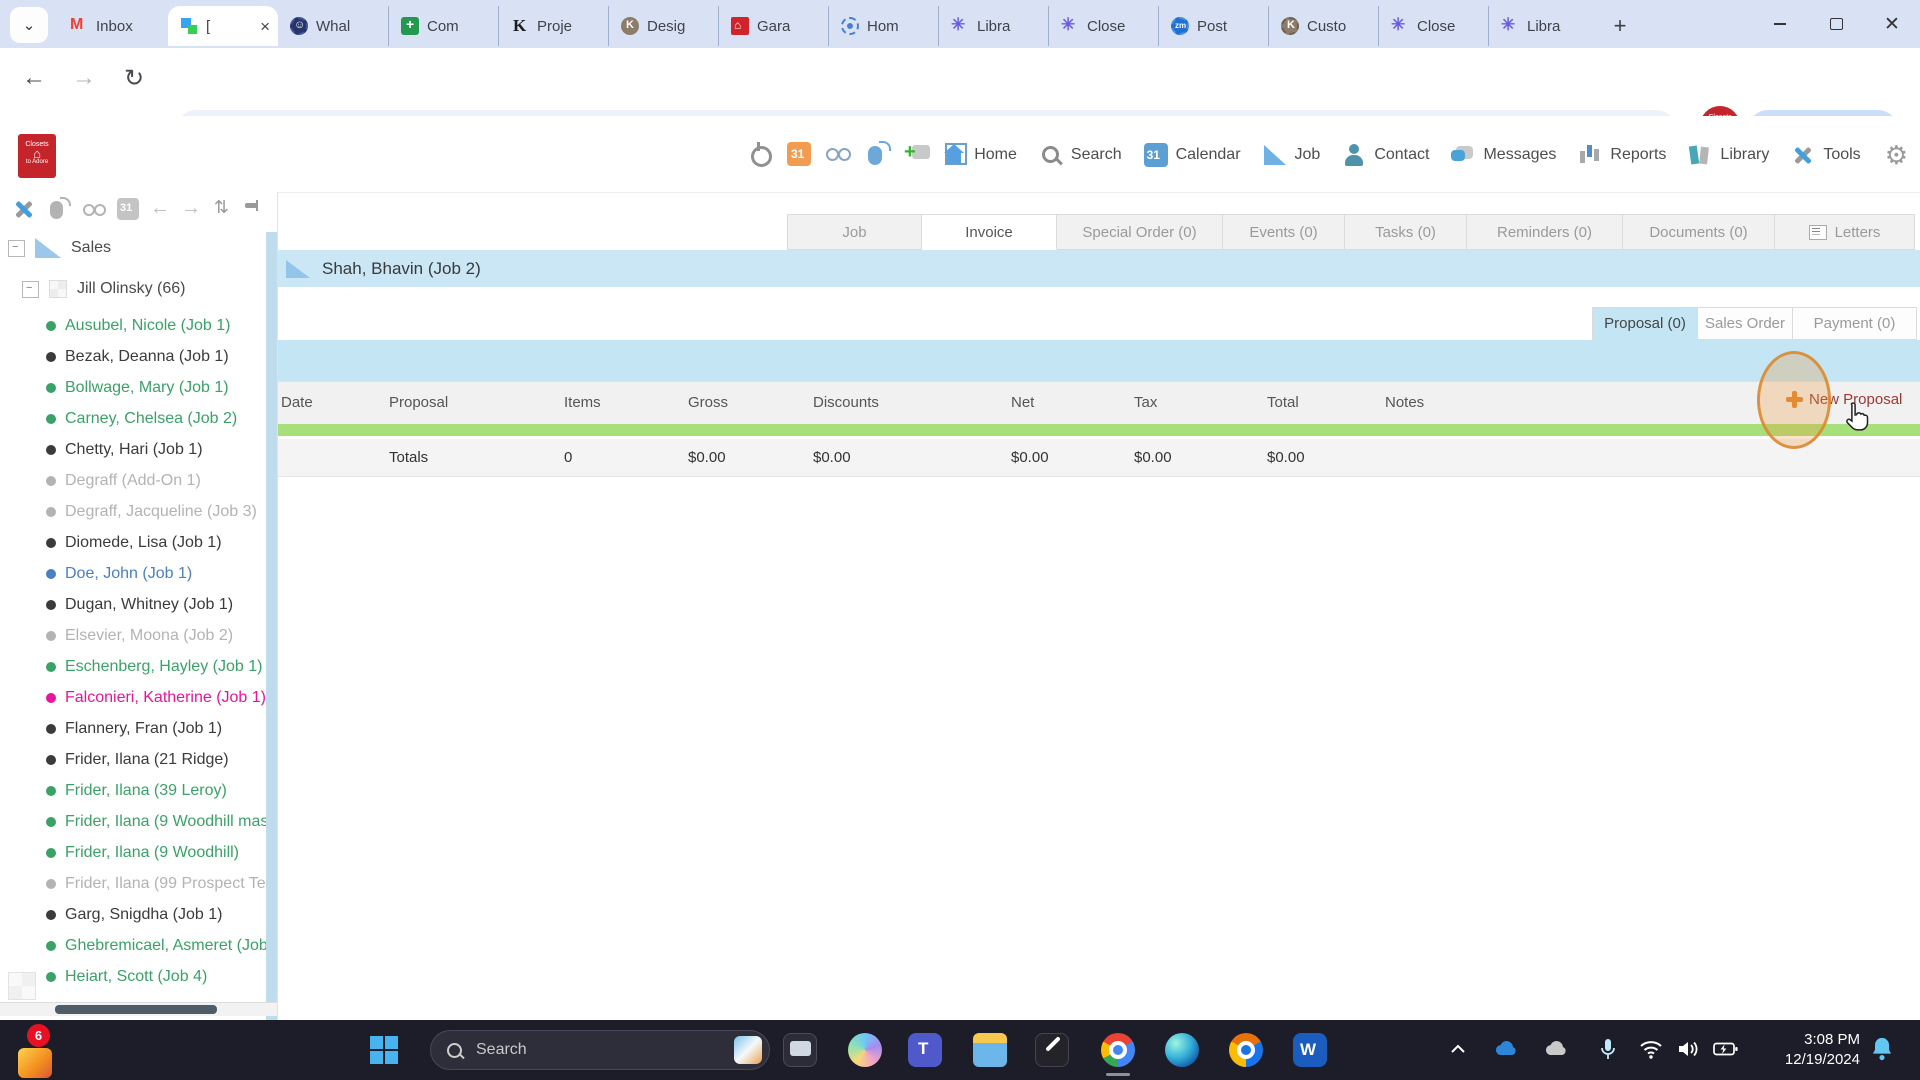  Describe the element at coordinates (333, 26) in the screenshot. I see `browser-tab: Whal` at that location.